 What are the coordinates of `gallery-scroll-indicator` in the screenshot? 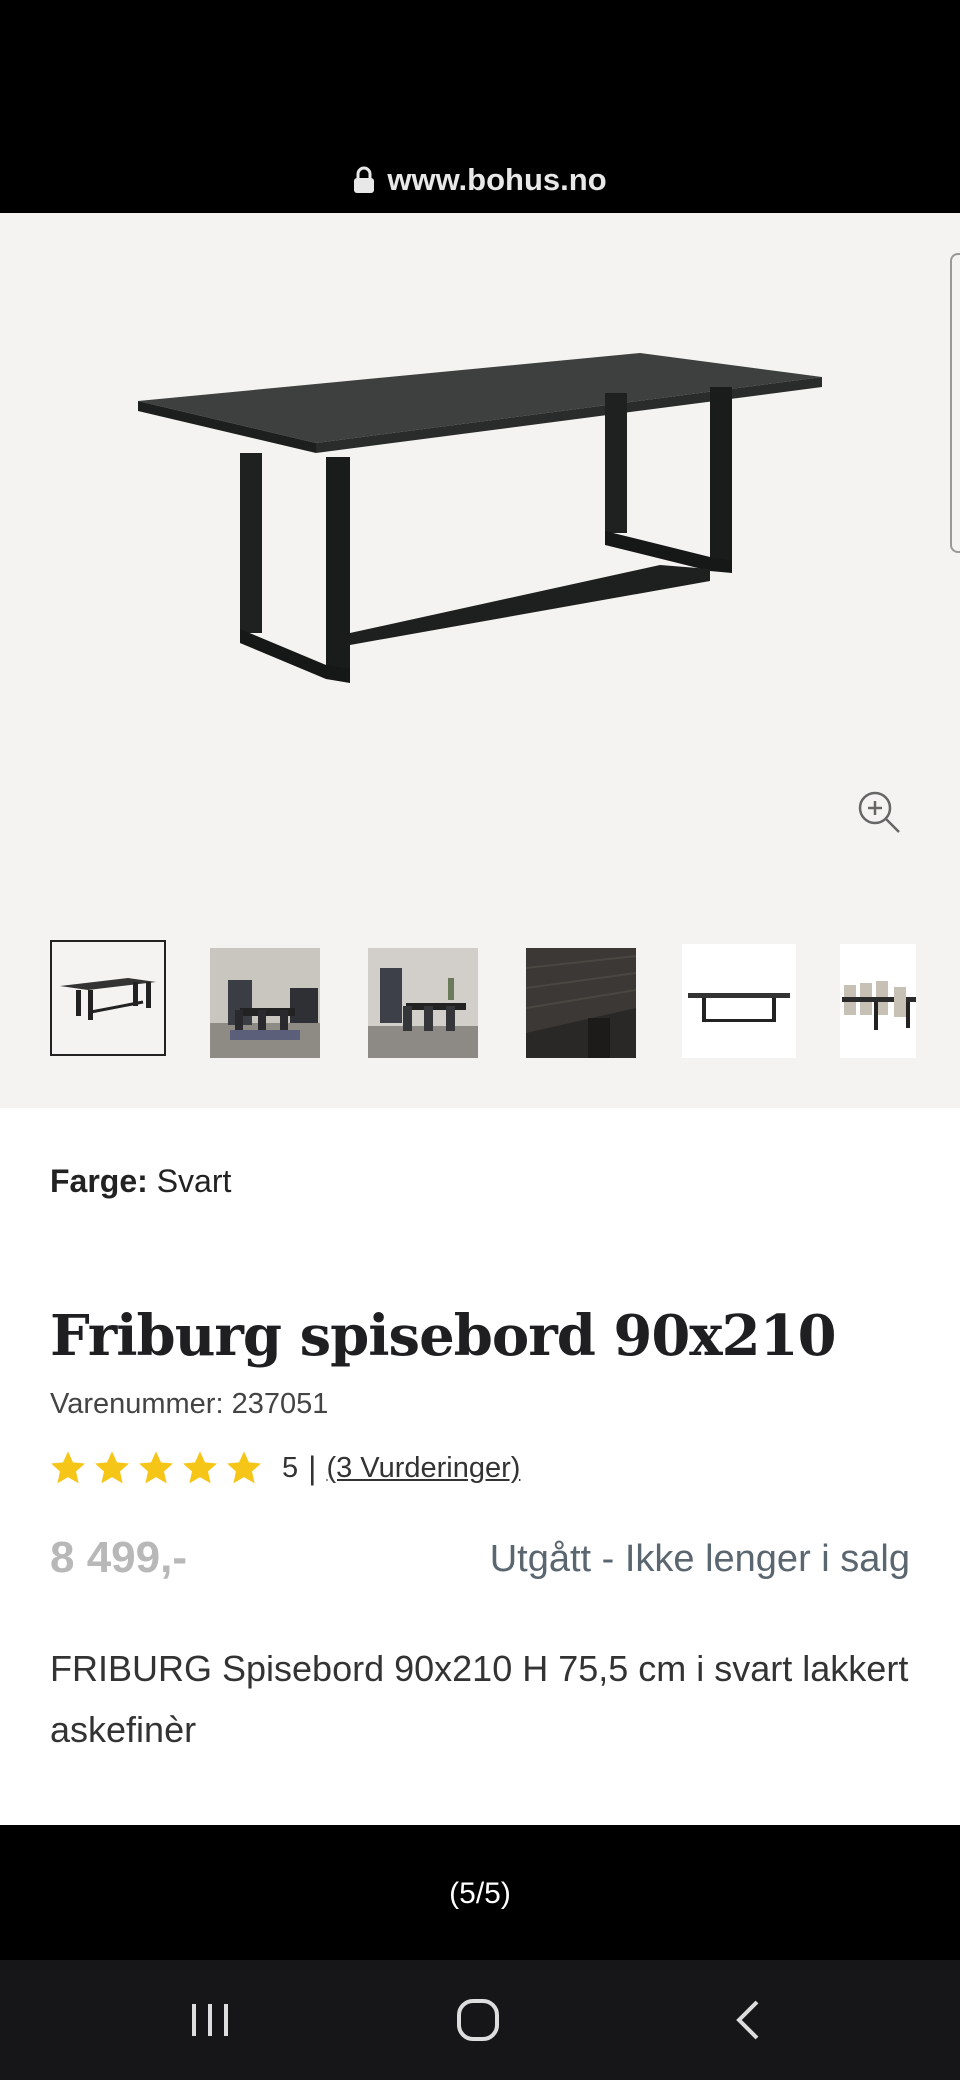 It's located at (955, 403).